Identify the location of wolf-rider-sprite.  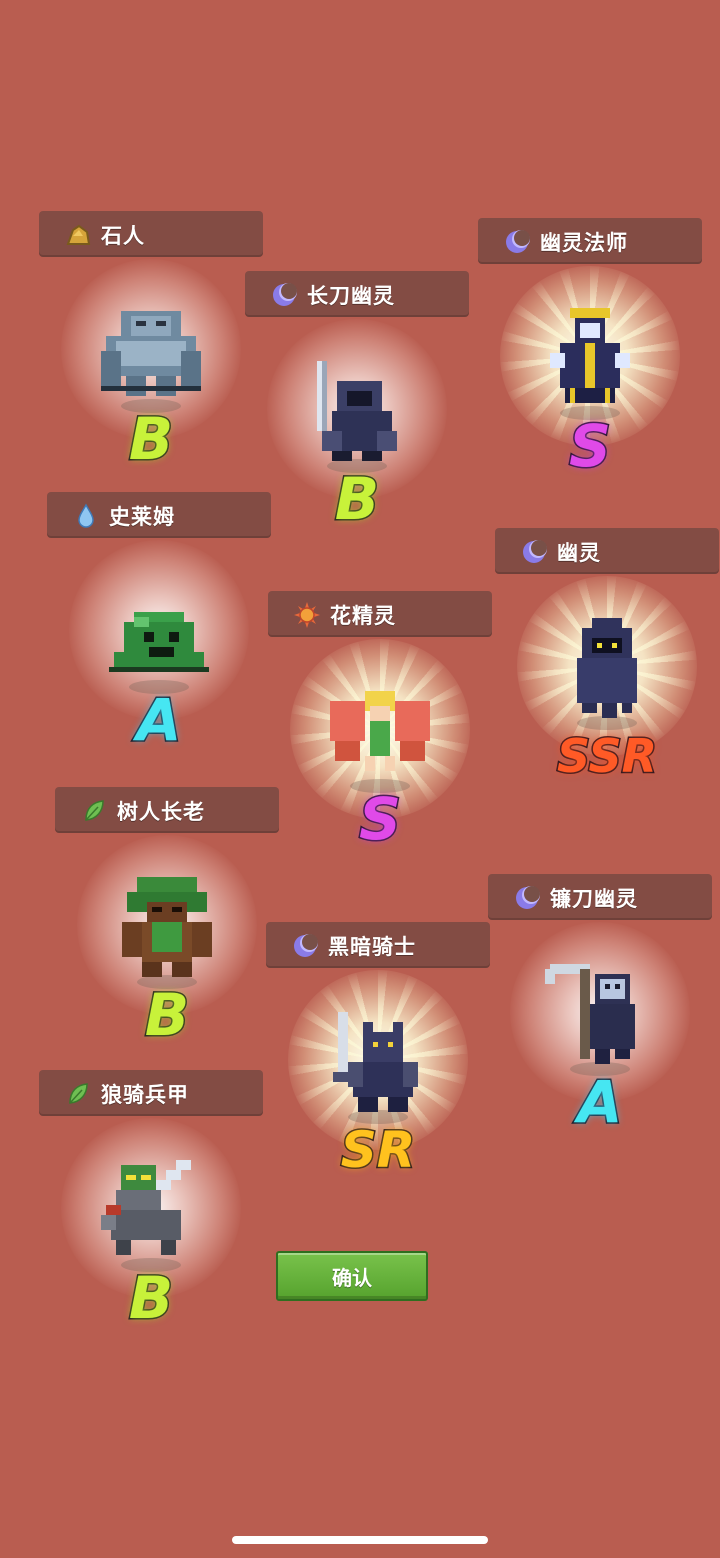
(151, 1210).